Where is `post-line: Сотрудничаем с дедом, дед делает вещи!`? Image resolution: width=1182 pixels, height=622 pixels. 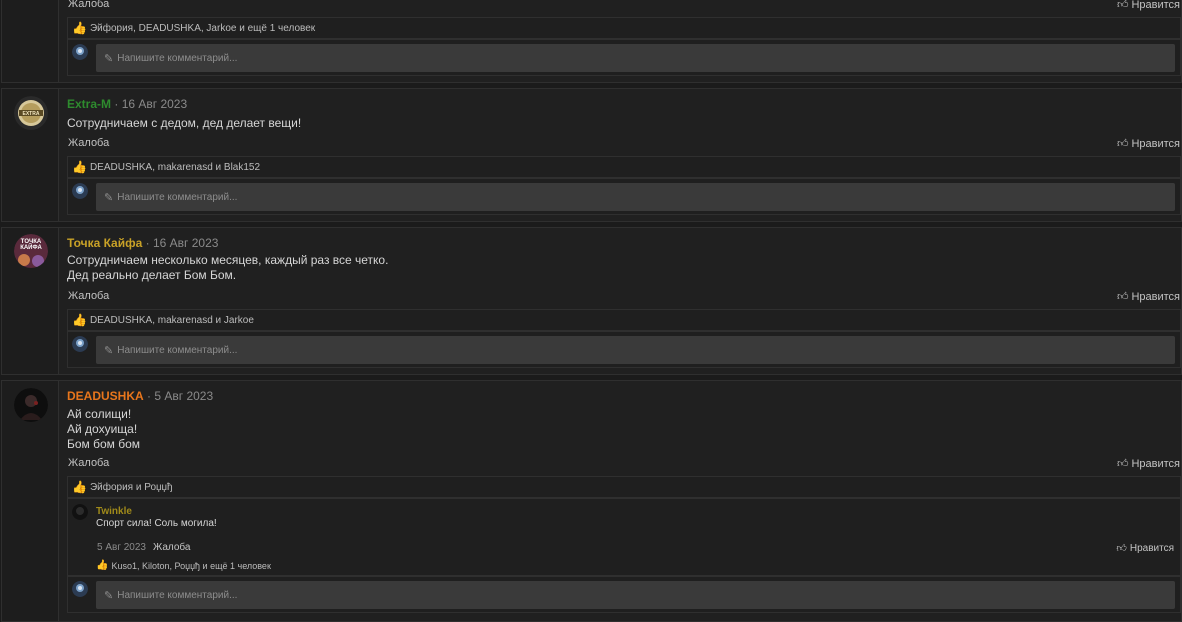
post-line: Сотрудничаем с дедом, дед делает вещи! is located at coordinates (184, 123).